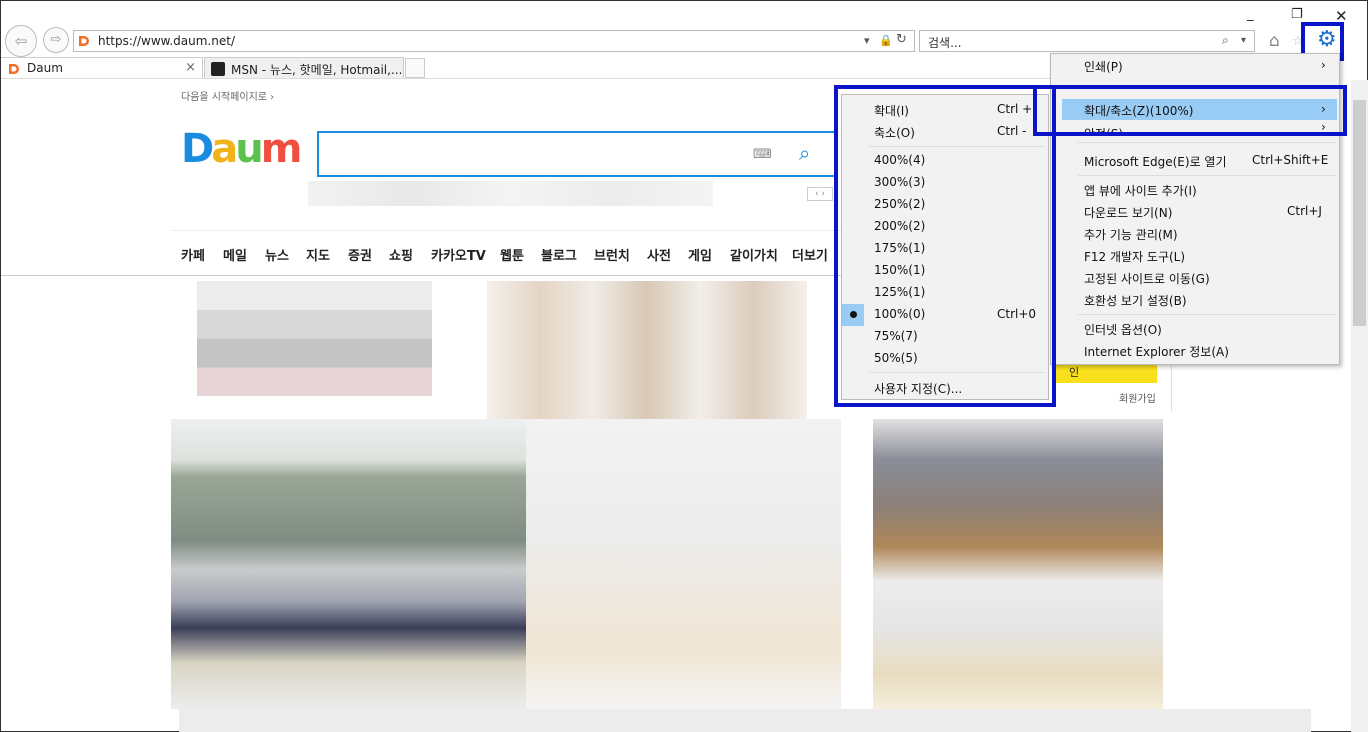 This screenshot has height=732, width=1368. I want to click on address-bar: https://www.daum.net/ ▾ 🔒 ↻, so click(494, 41).